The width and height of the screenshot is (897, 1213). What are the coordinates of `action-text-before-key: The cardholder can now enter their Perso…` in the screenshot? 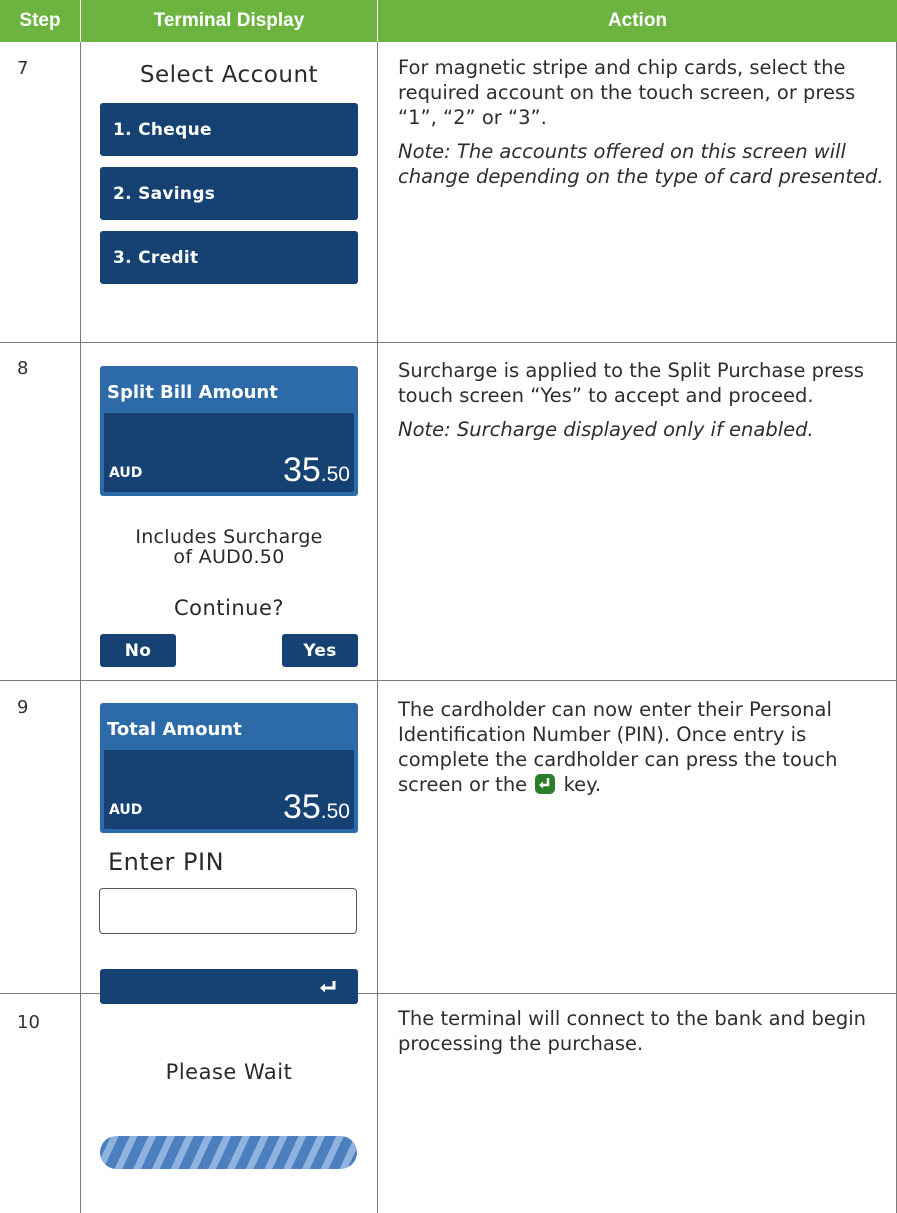 It's located at (618, 747).